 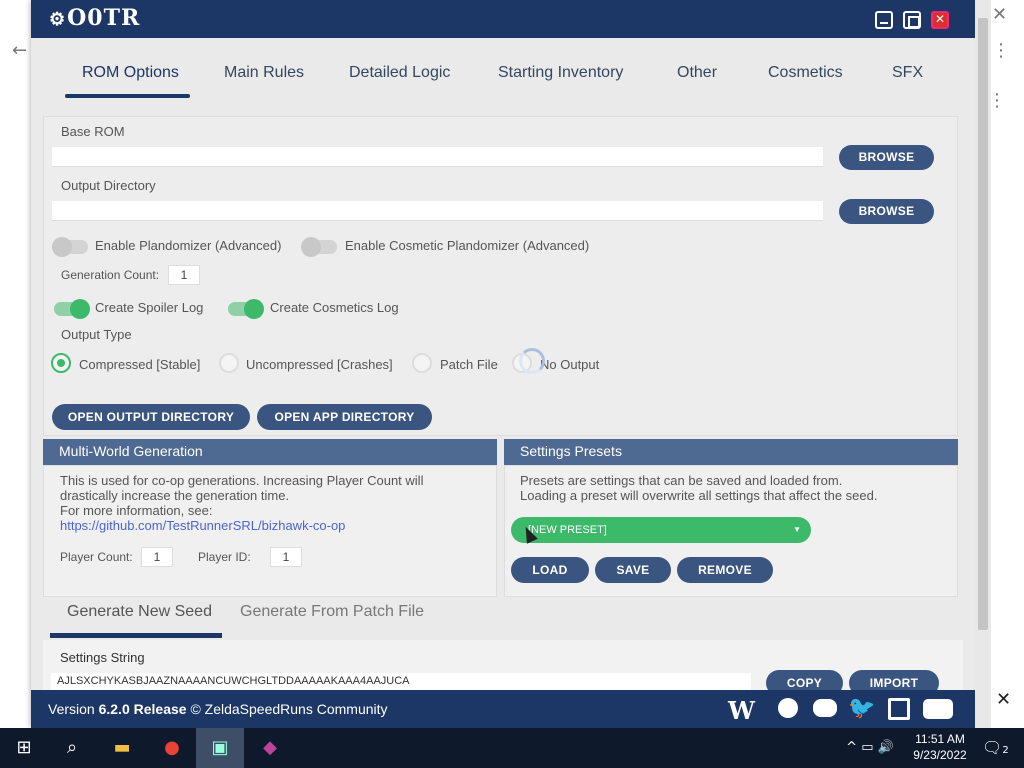 I want to click on patreon-icon, so click(x=788, y=708).